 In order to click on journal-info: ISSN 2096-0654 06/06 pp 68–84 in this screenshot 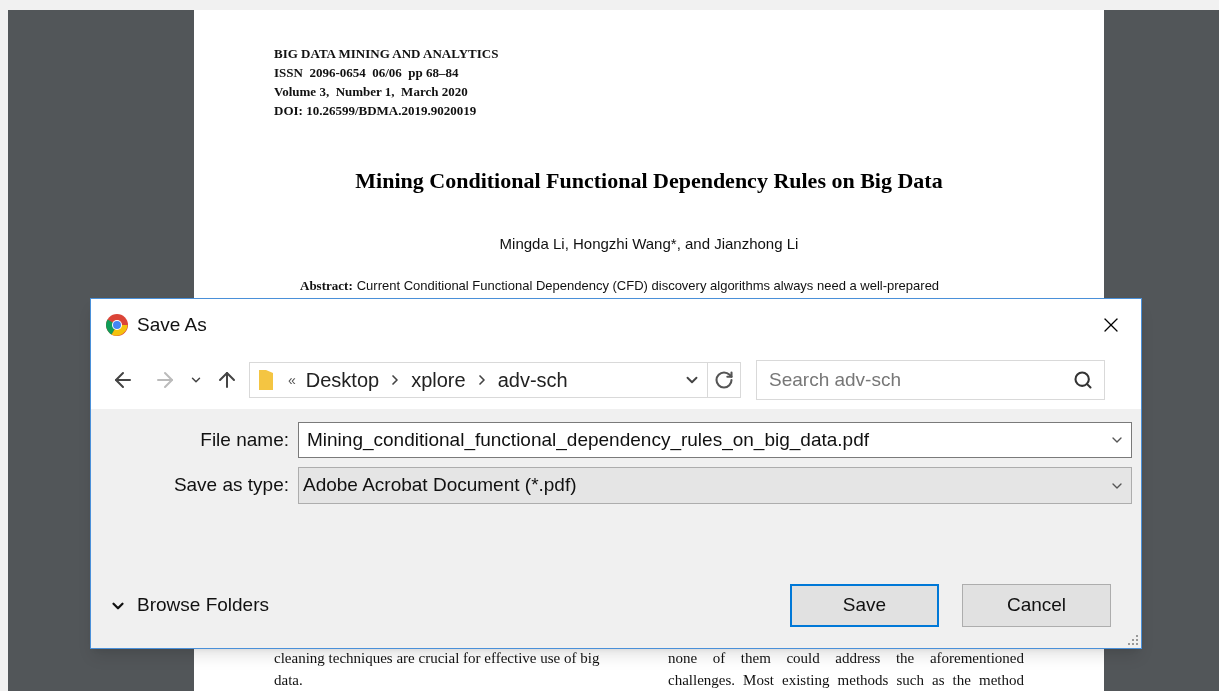, I will do `click(367, 73)`.